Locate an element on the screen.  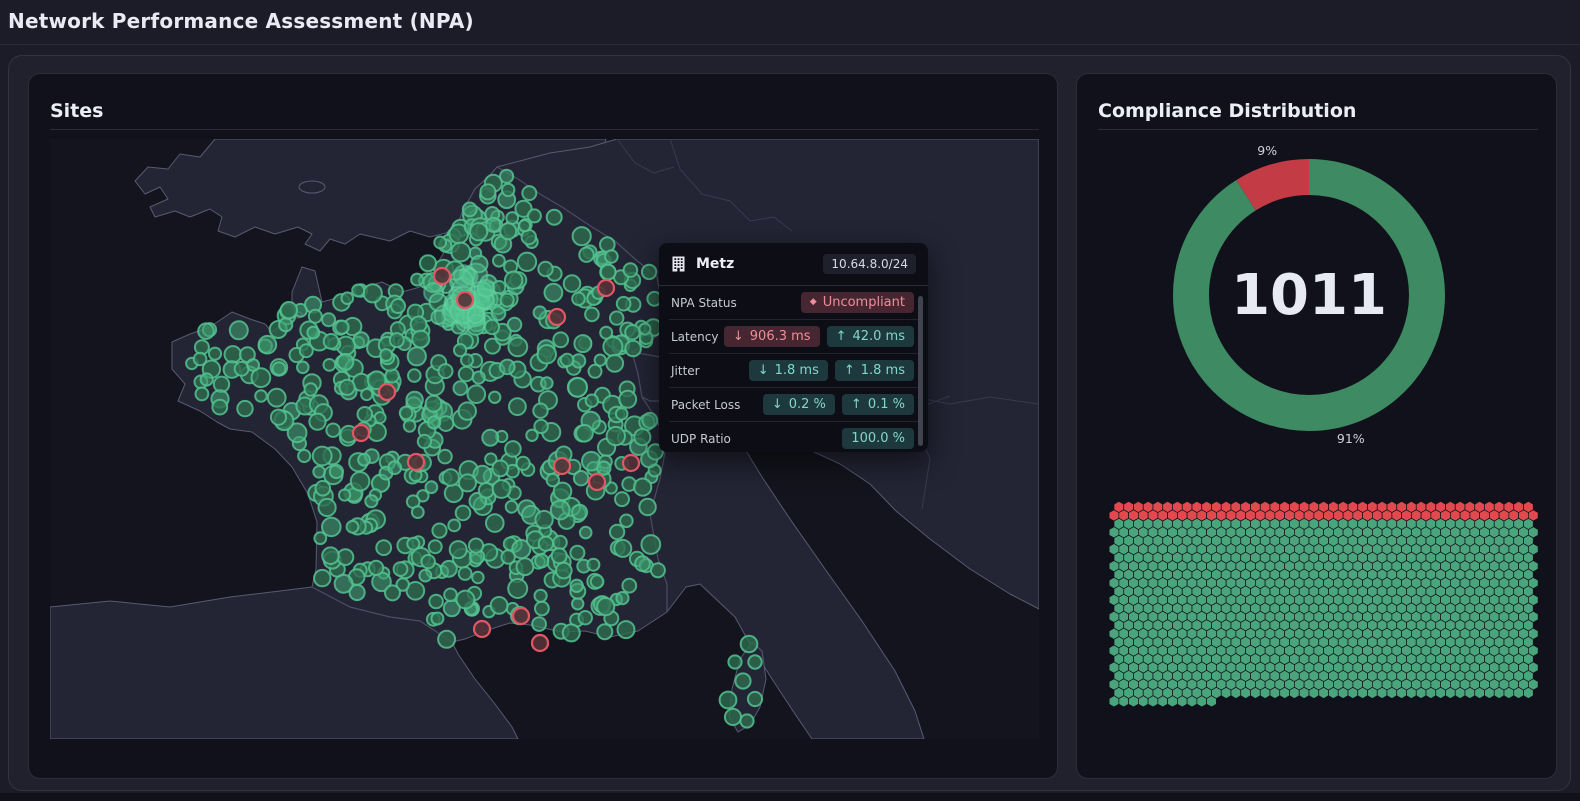
compliance-donut-chart: 1011 91% 9% is located at coordinates (1309, 295).